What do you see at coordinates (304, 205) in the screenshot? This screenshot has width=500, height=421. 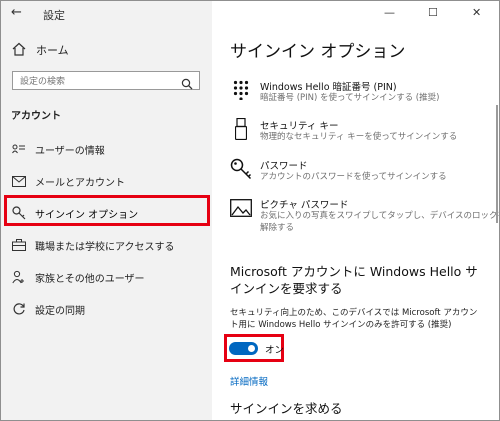 I see `option-title: ピクチャ パスワード` at bounding box center [304, 205].